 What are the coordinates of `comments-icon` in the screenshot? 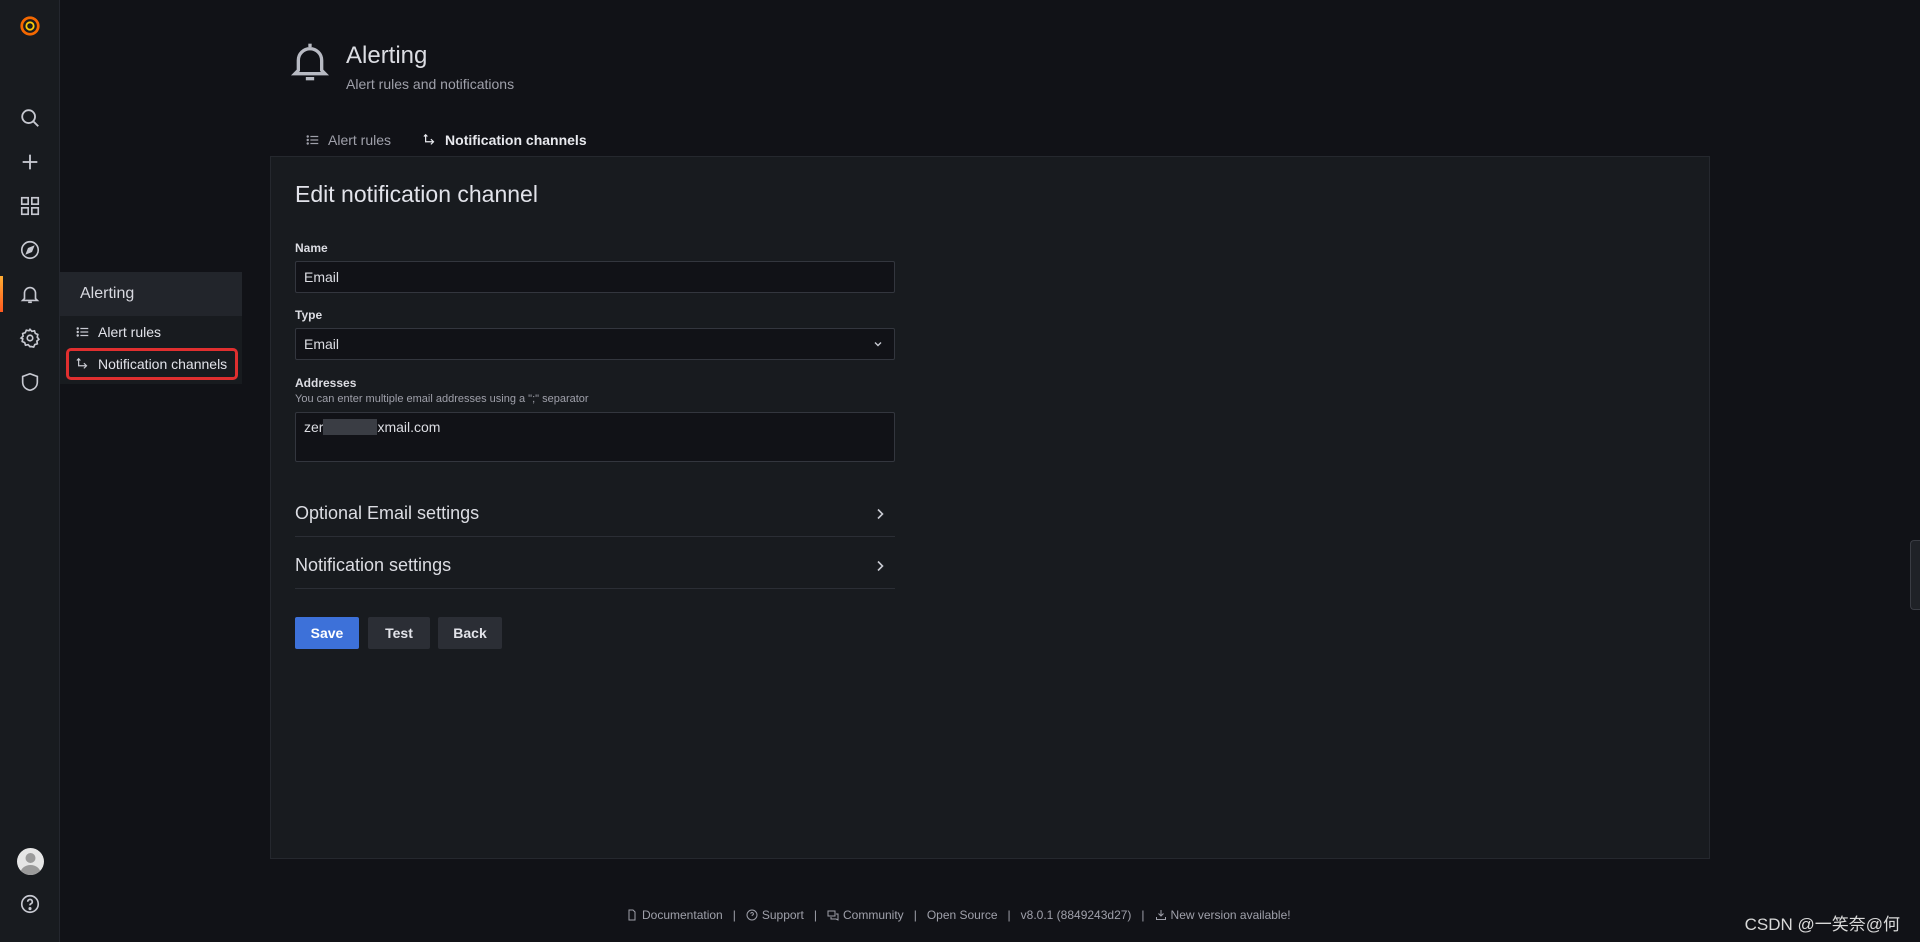 It's located at (833, 915).